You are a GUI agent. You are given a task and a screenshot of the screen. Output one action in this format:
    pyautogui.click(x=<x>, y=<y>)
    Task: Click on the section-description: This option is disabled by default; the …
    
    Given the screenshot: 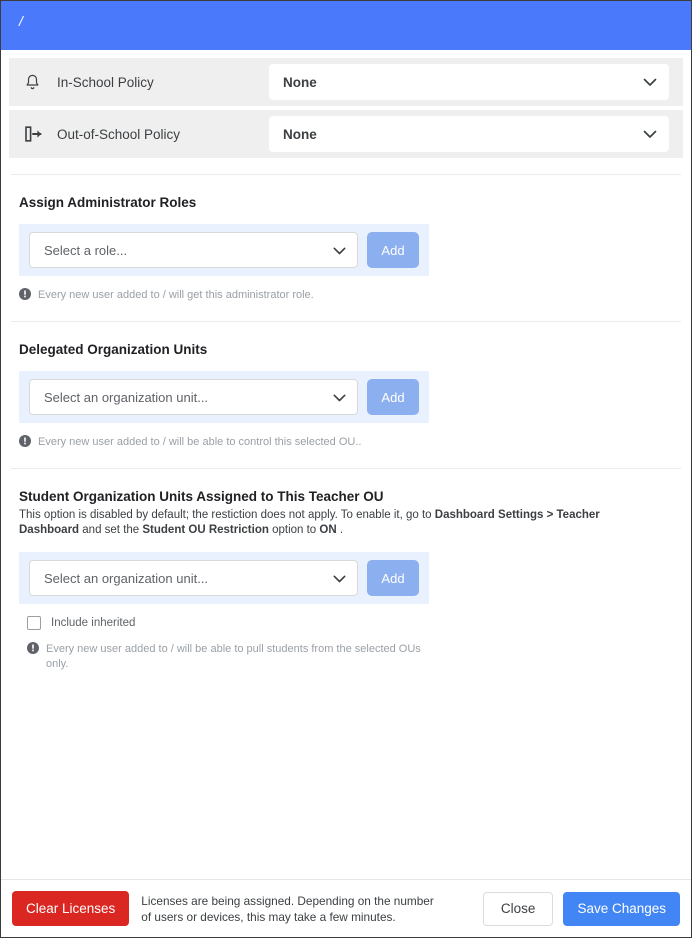 What is the action you would take?
    pyautogui.click(x=326, y=523)
    